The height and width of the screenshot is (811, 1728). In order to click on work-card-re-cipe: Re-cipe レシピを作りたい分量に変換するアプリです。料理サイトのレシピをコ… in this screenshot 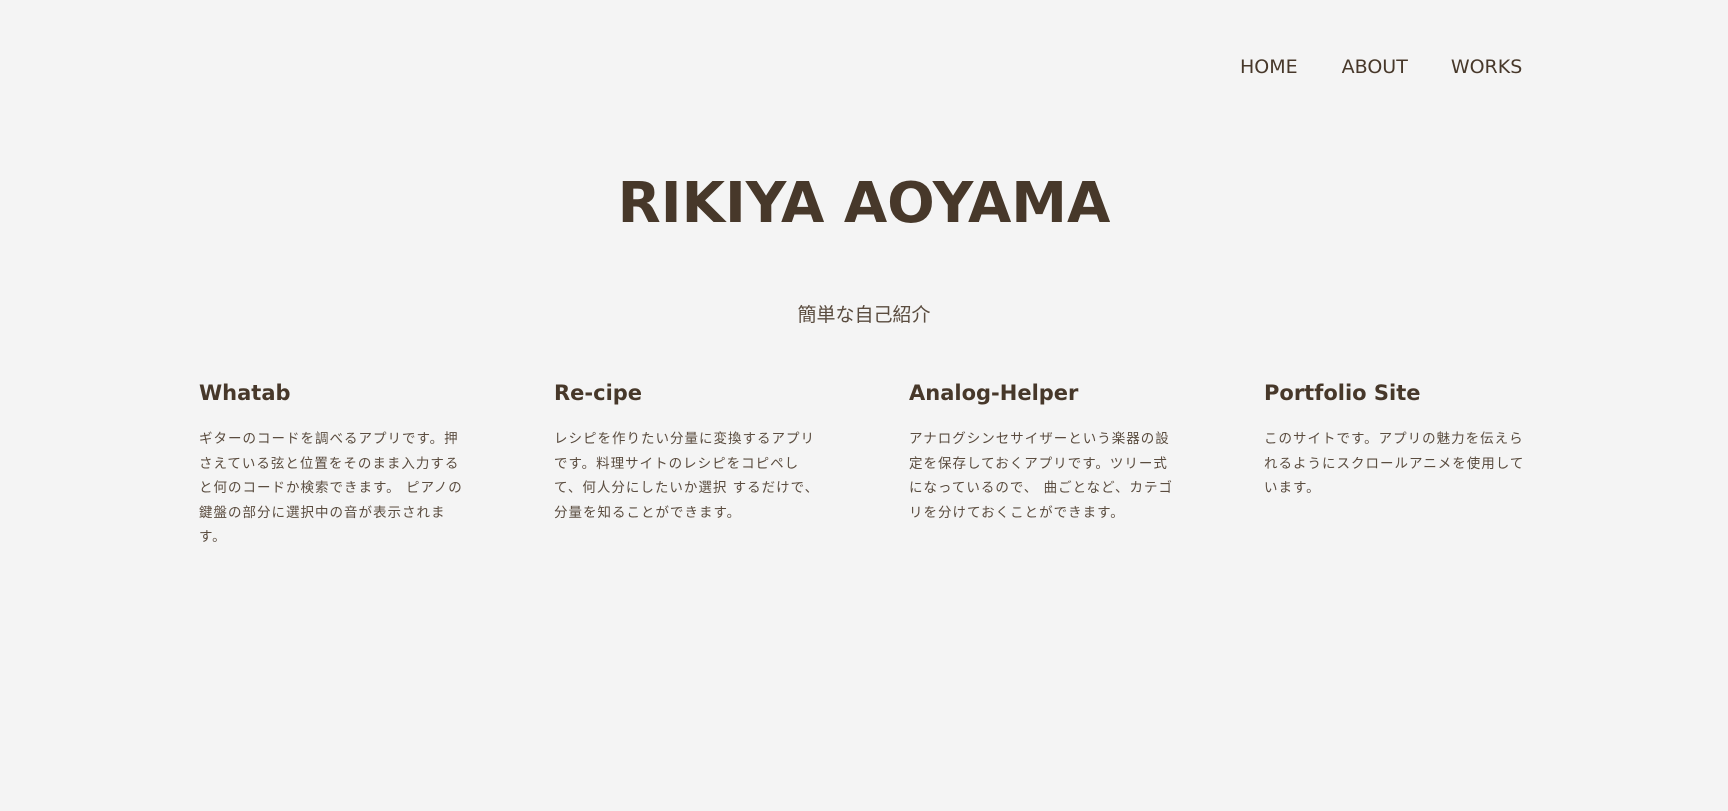, I will do `click(689, 451)`.